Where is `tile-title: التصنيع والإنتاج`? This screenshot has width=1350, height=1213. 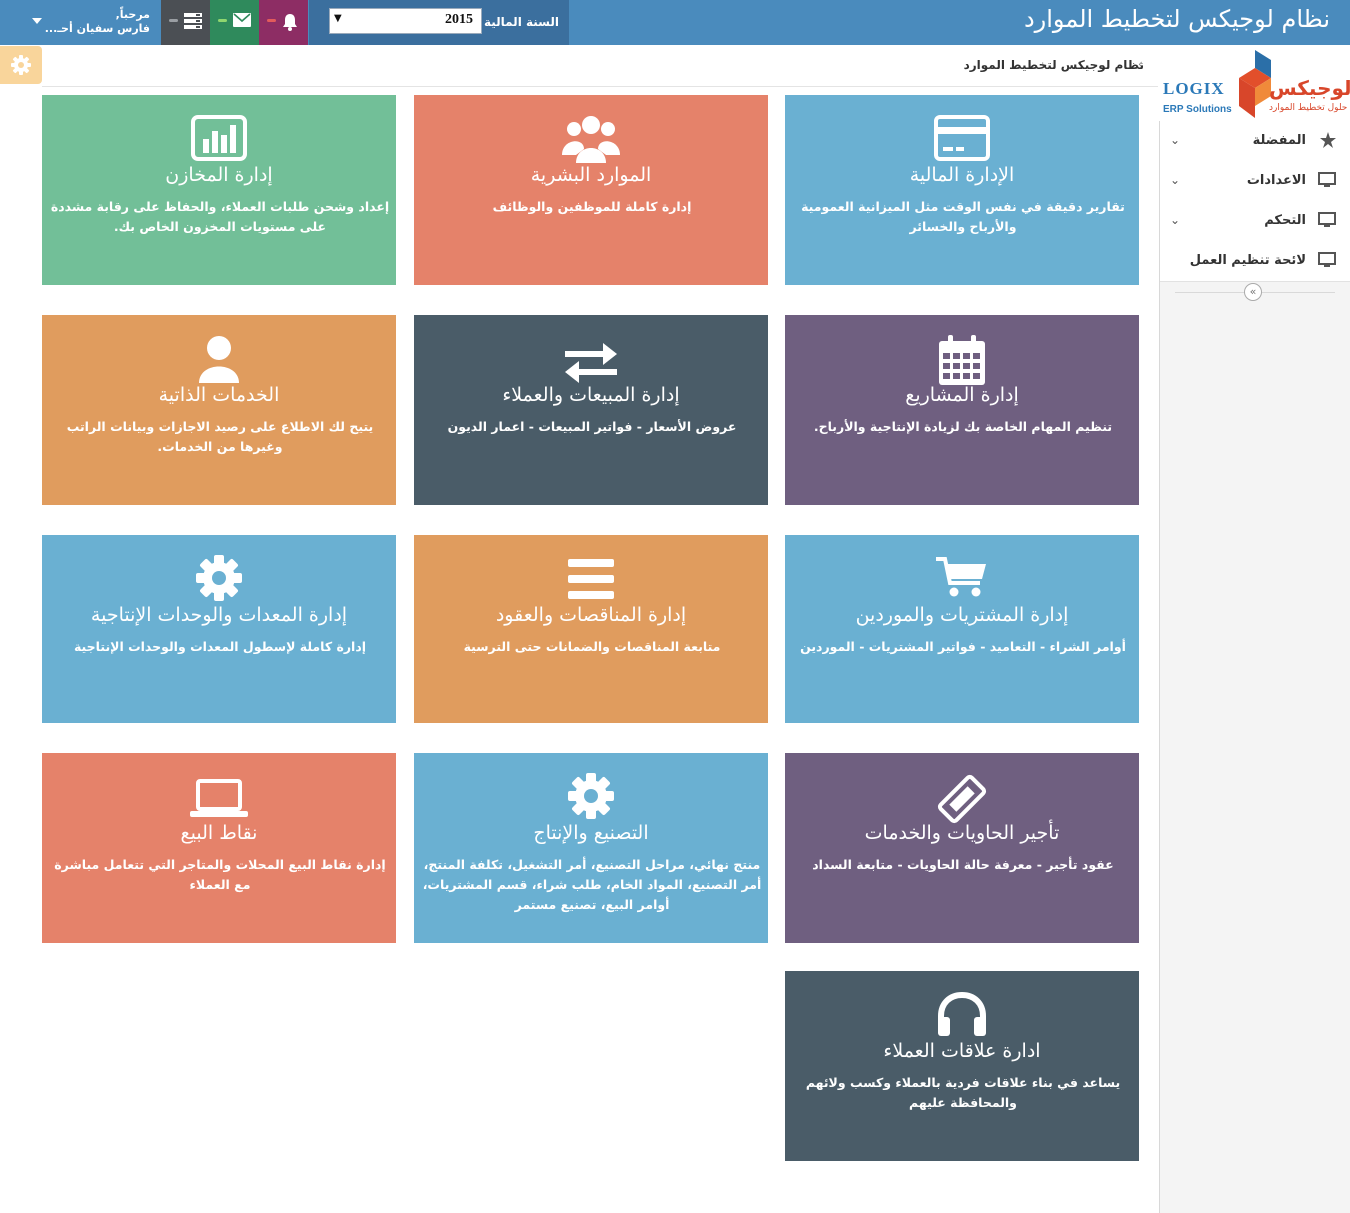 tile-title: التصنيع والإنتاج is located at coordinates (591, 833).